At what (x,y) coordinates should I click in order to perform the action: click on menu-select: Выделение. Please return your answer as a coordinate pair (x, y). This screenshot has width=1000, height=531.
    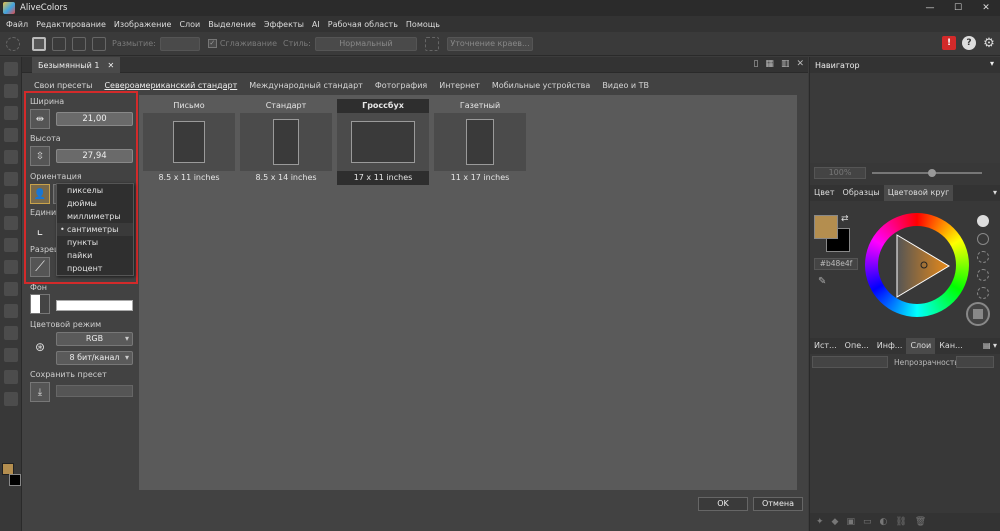
    Looking at the image, I should click on (232, 24).